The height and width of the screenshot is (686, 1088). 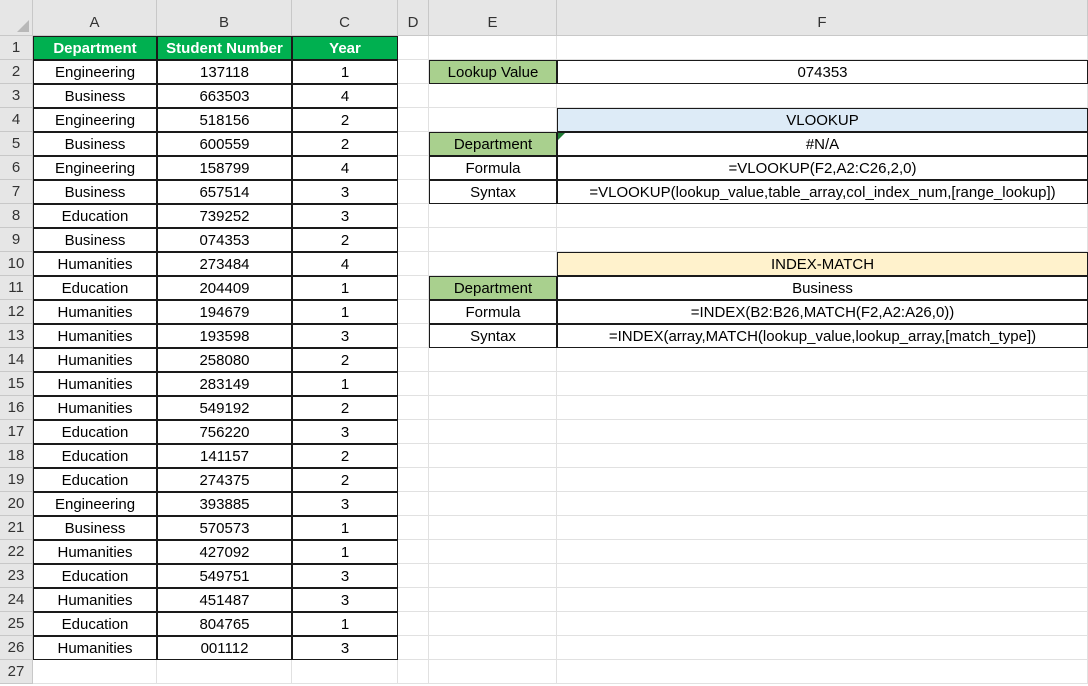 What do you see at coordinates (822, 72) in the screenshot?
I see `lookup-value-cell: 074353` at bounding box center [822, 72].